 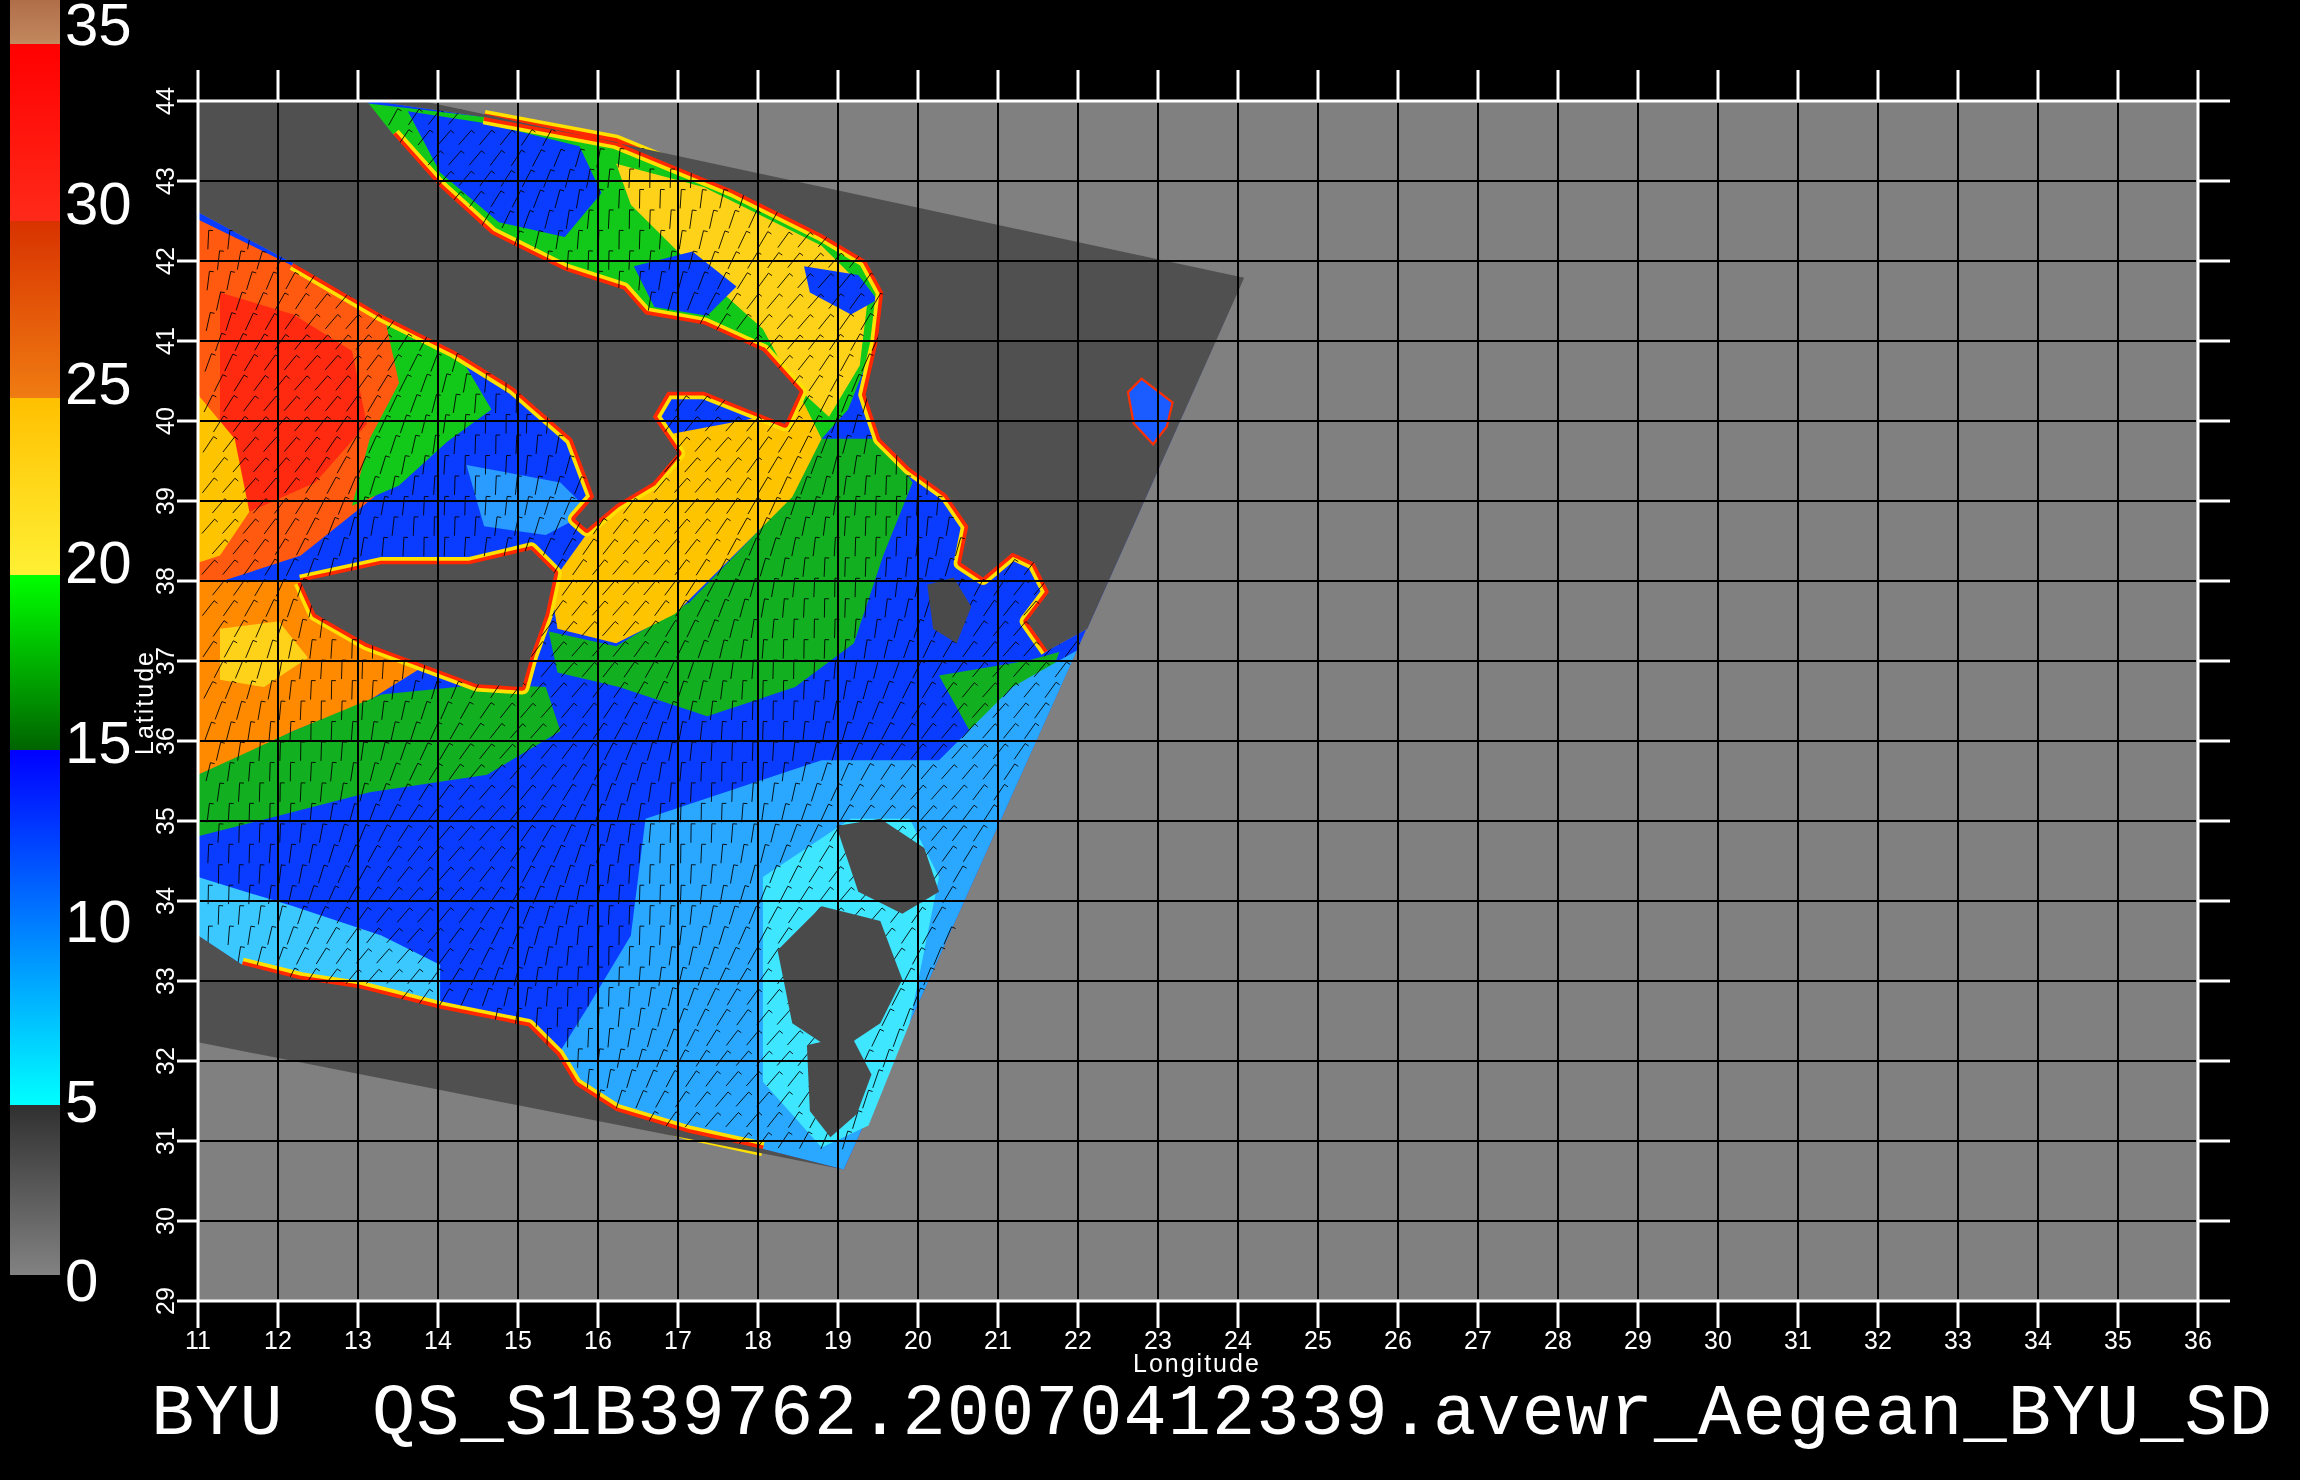 What do you see at coordinates (98, 742) in the screenshot?
I see `scale-label: 15` at bounding box center [98, 742].